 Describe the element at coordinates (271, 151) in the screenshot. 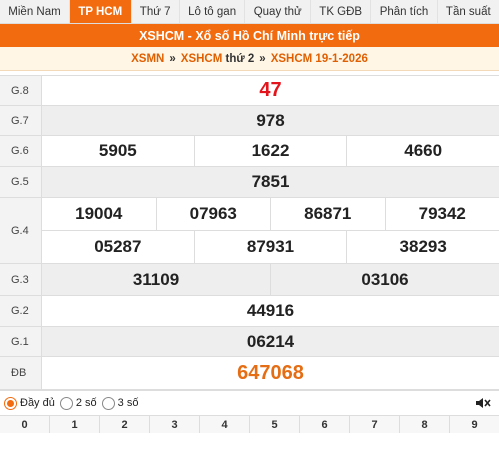

I see `prize-value: 1622` at that location.